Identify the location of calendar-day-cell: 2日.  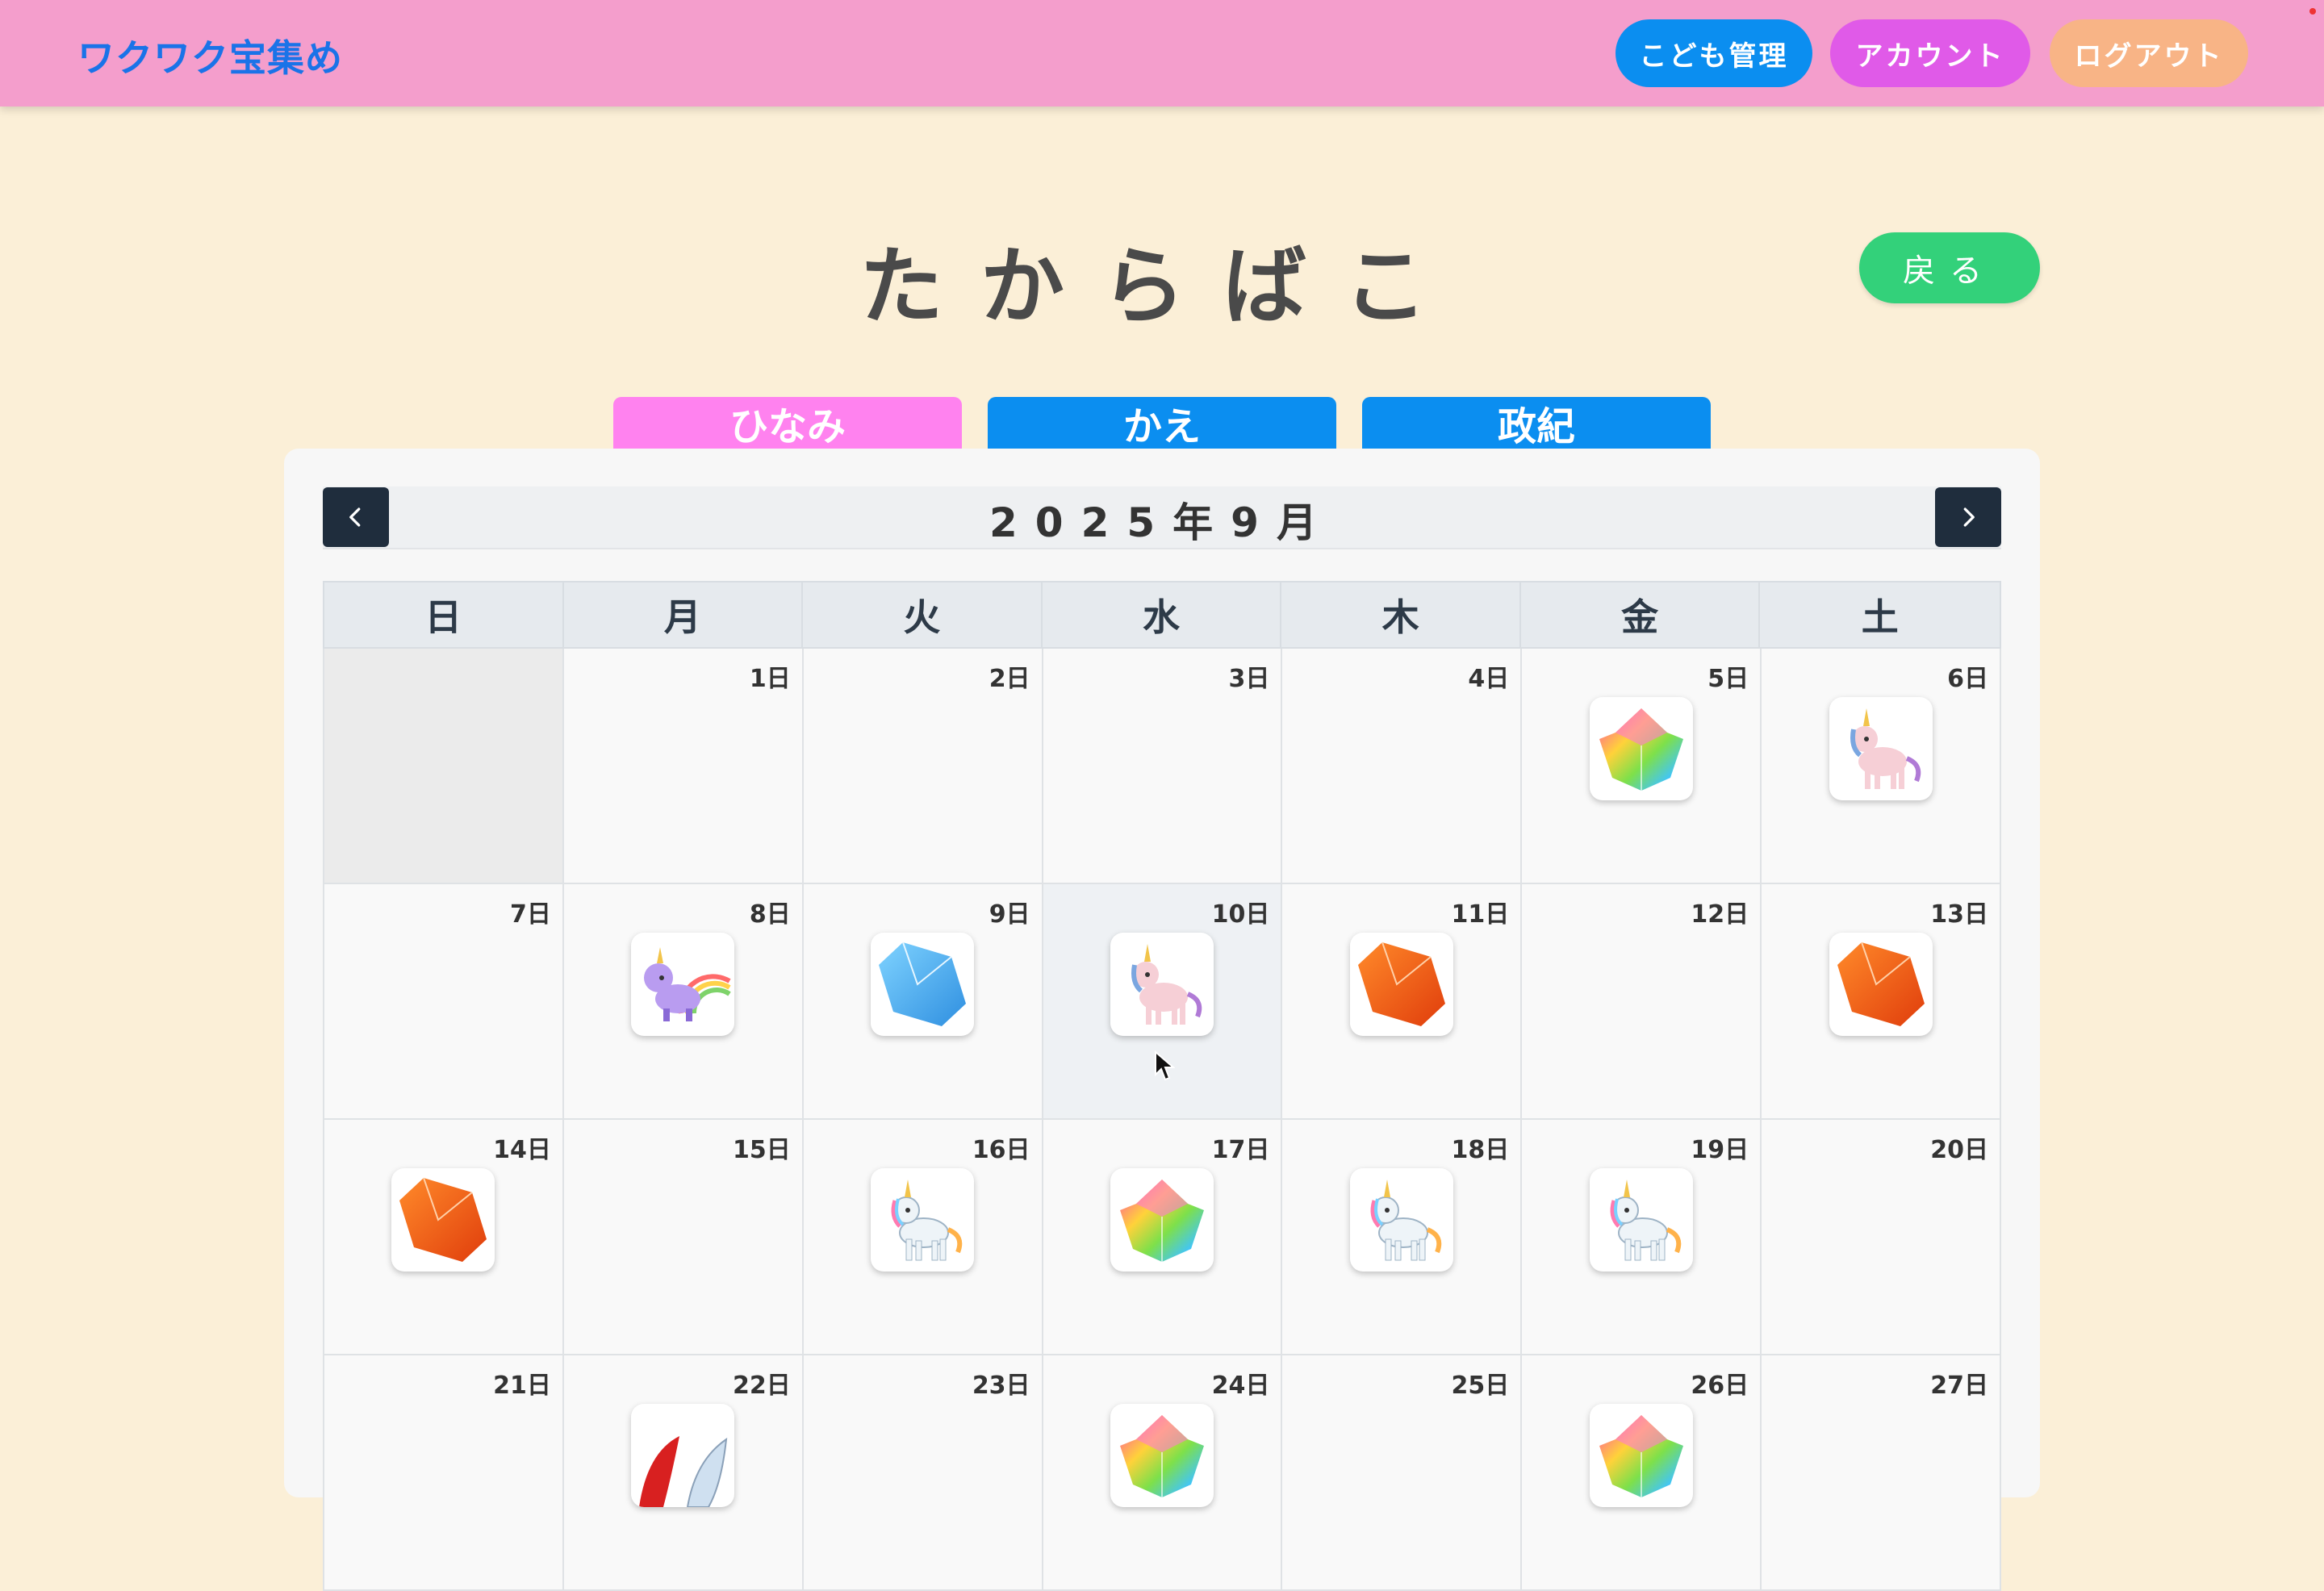
(923, 766).